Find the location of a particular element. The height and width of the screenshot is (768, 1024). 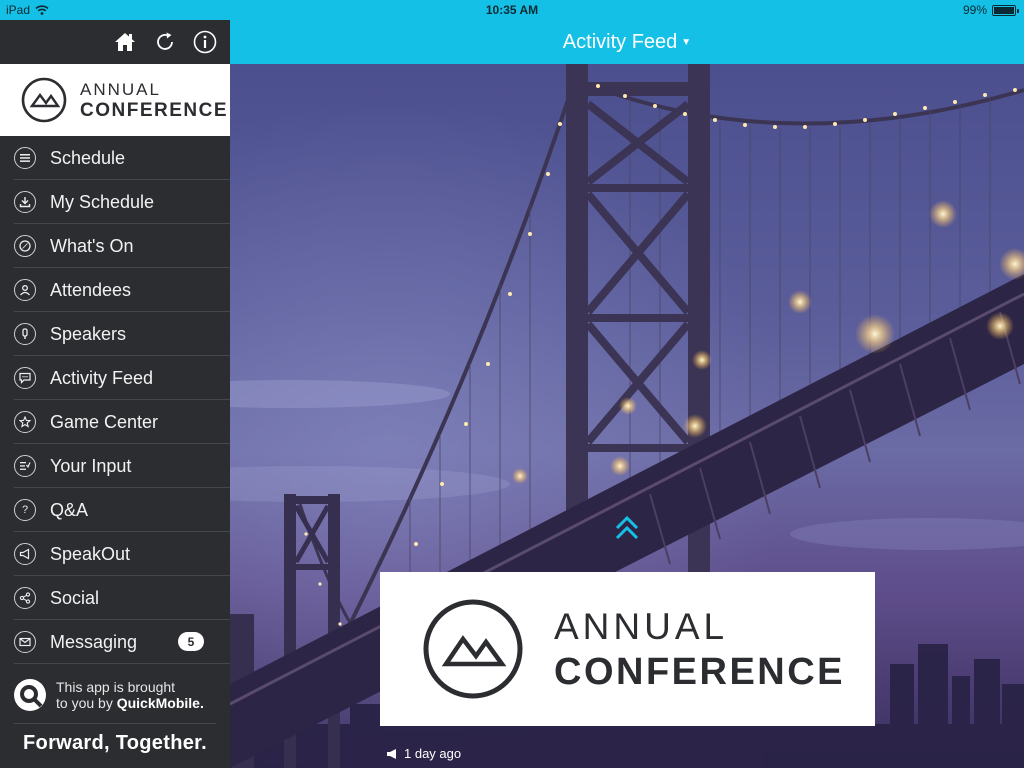

feed-selector-header: Activity Feed ▼ is located at coordinates (627, 42).